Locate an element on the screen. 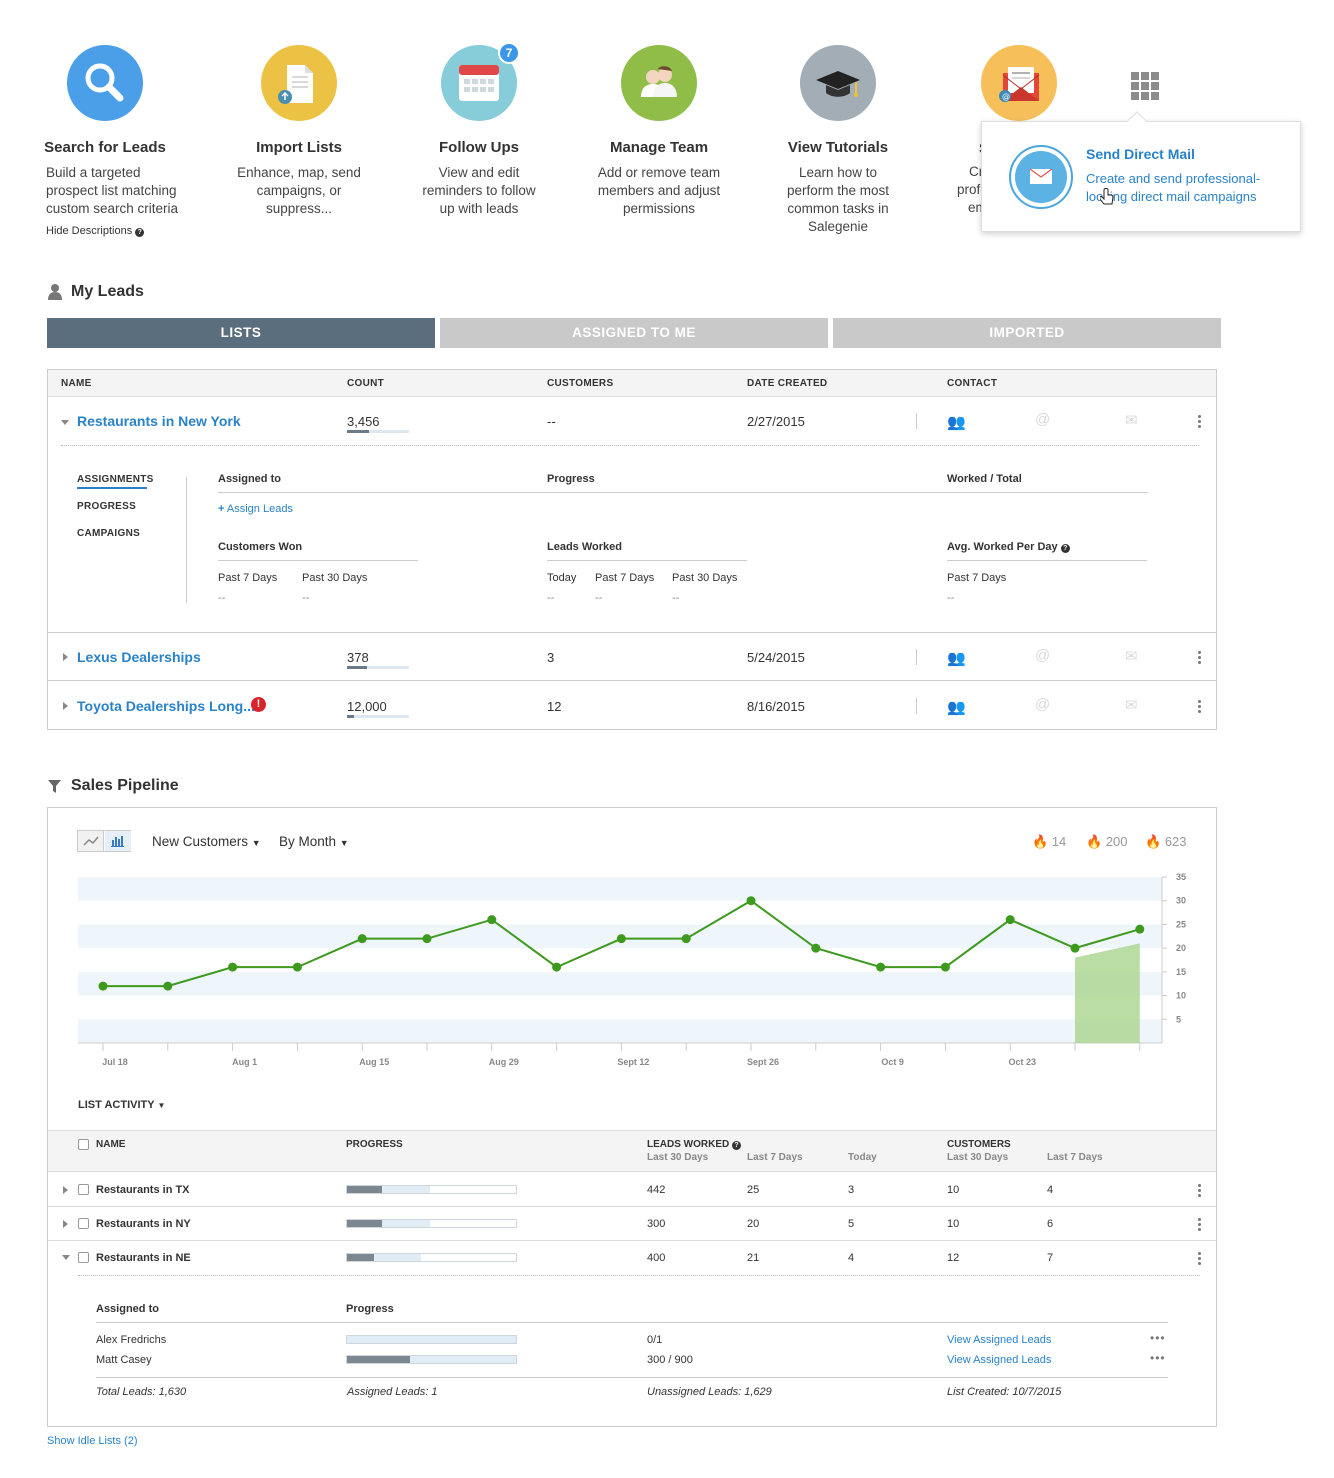  period-dropdown: By Month ▼ is located at coordinates (314, 841).